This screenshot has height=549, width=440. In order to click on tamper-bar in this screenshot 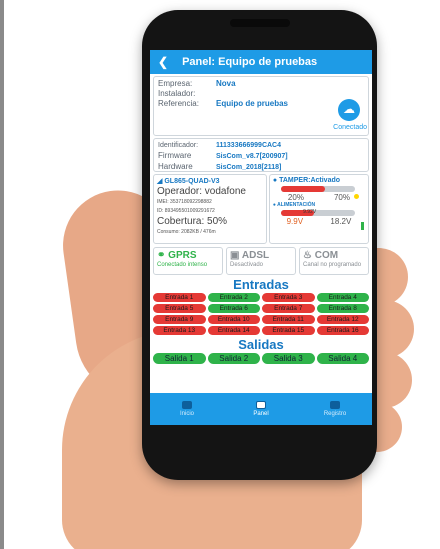, I will do `click(317, 189)`.